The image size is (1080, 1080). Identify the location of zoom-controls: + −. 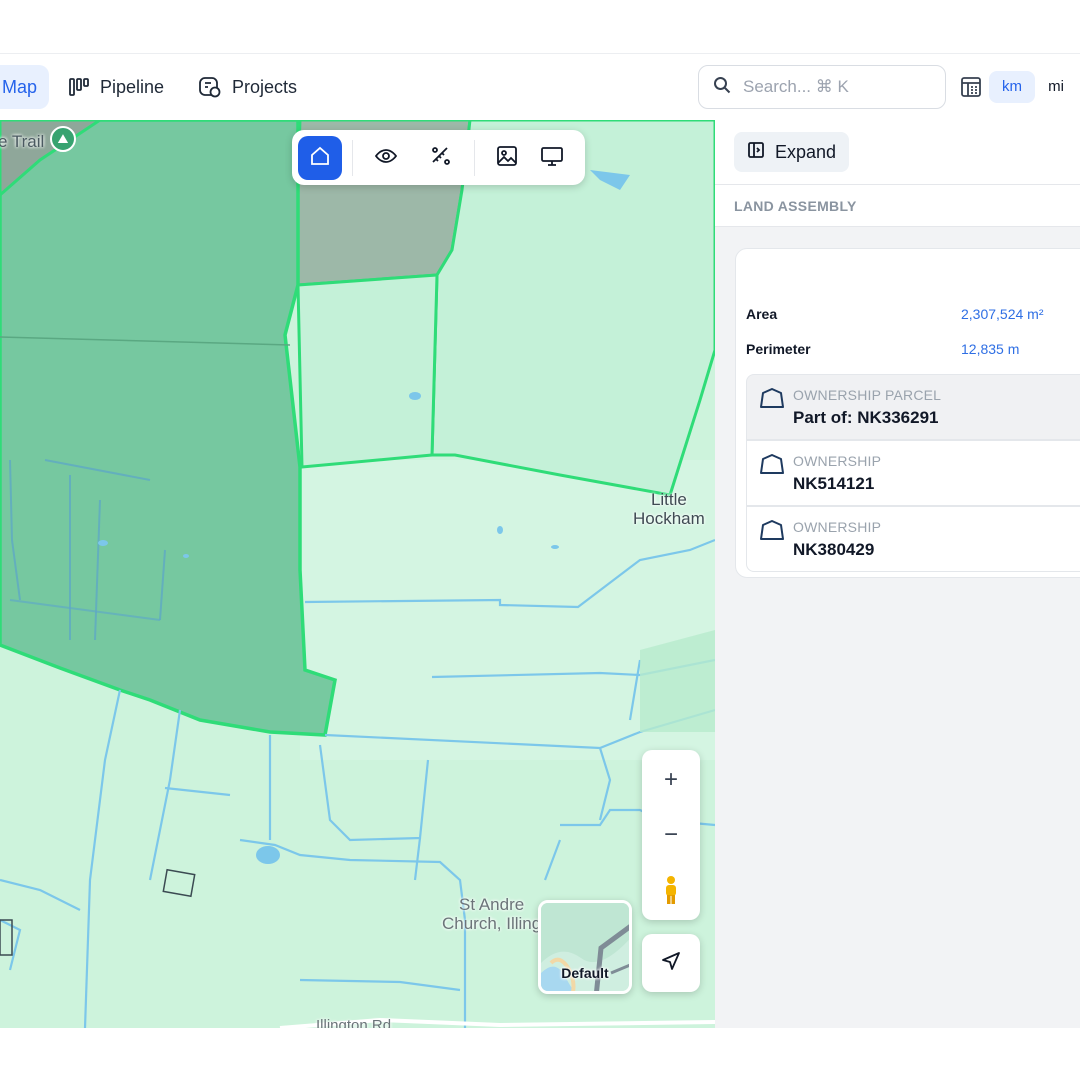
(671, 835).